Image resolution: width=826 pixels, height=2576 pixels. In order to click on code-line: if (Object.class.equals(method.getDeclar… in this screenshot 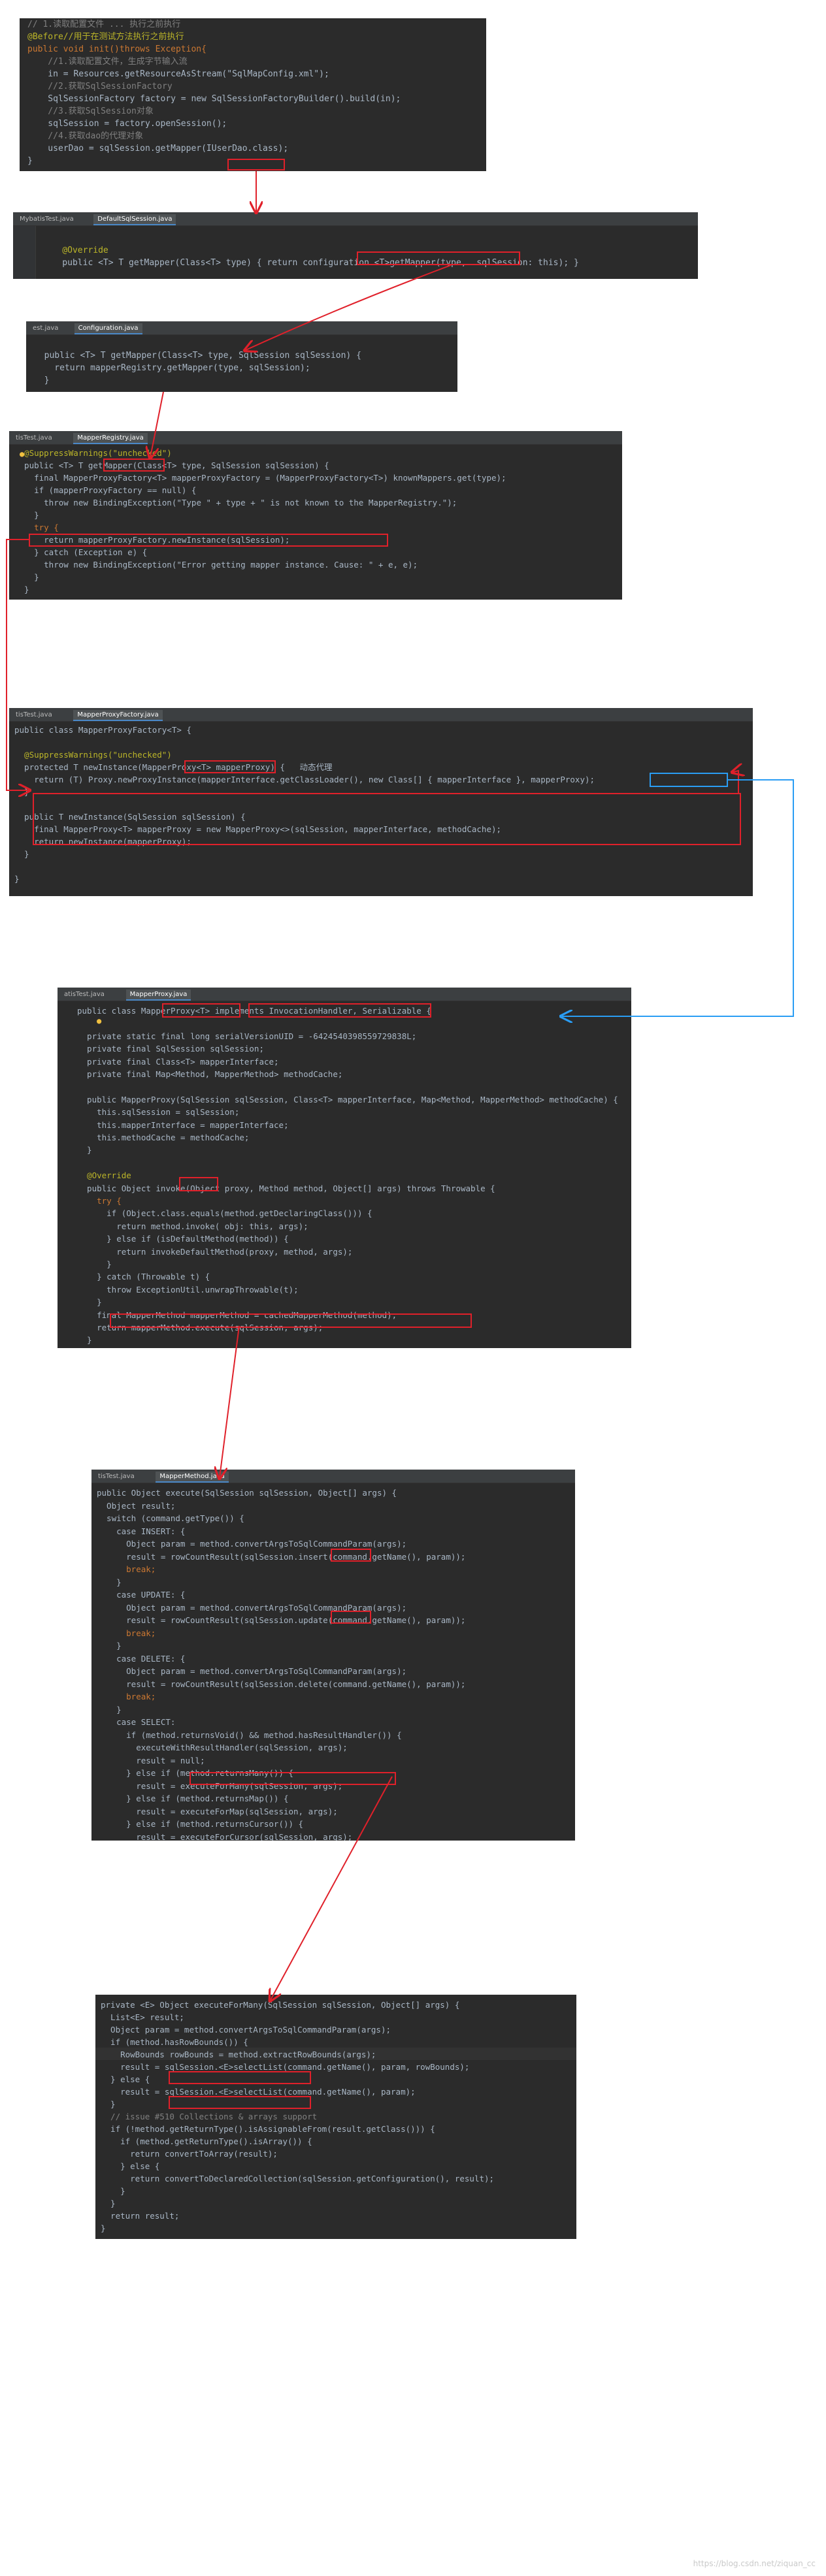, I will do `click(225, 1213)`.